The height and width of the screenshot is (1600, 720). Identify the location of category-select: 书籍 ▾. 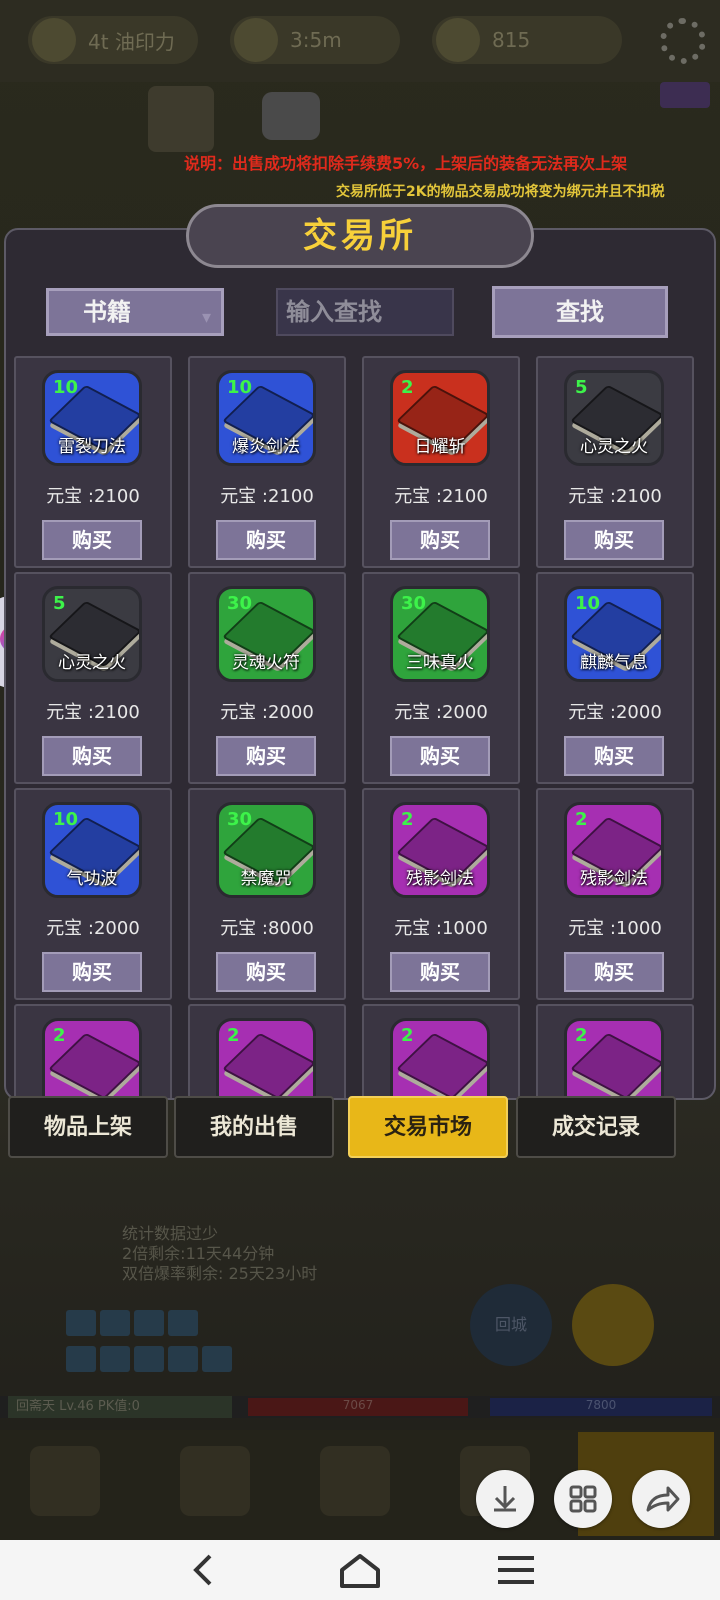
(135, 312).